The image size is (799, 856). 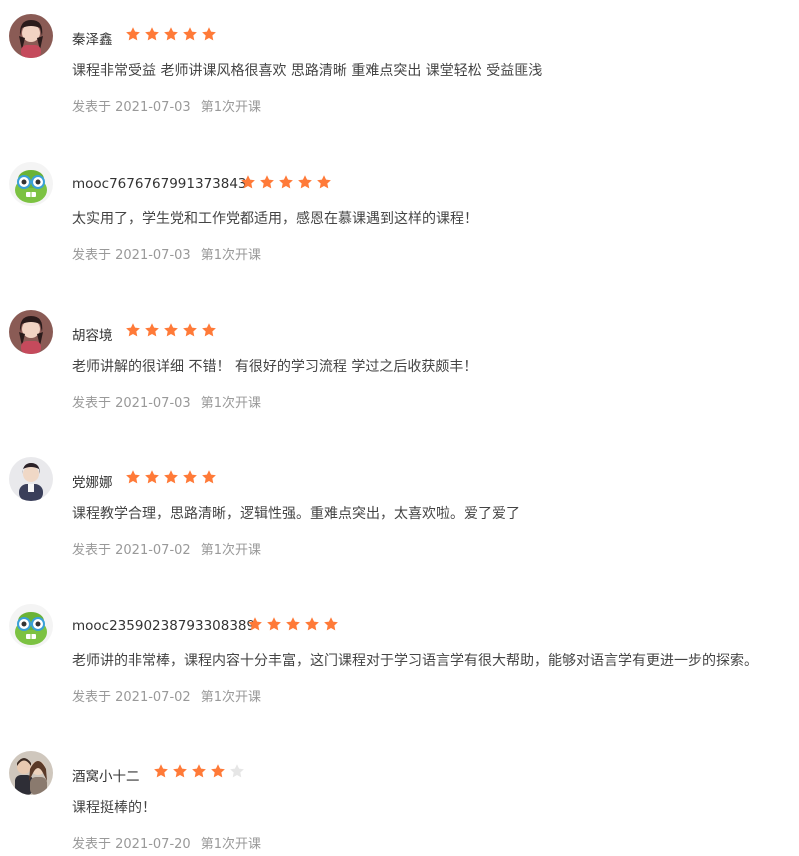 What do you see at coordinates (296, 514) in the screenshot?
I see `review-content: 课程教学合理，思路清晰，逻辑性强。重难点突出，太喜欢啦。爱了爱了` at bounding box center [296, 514].